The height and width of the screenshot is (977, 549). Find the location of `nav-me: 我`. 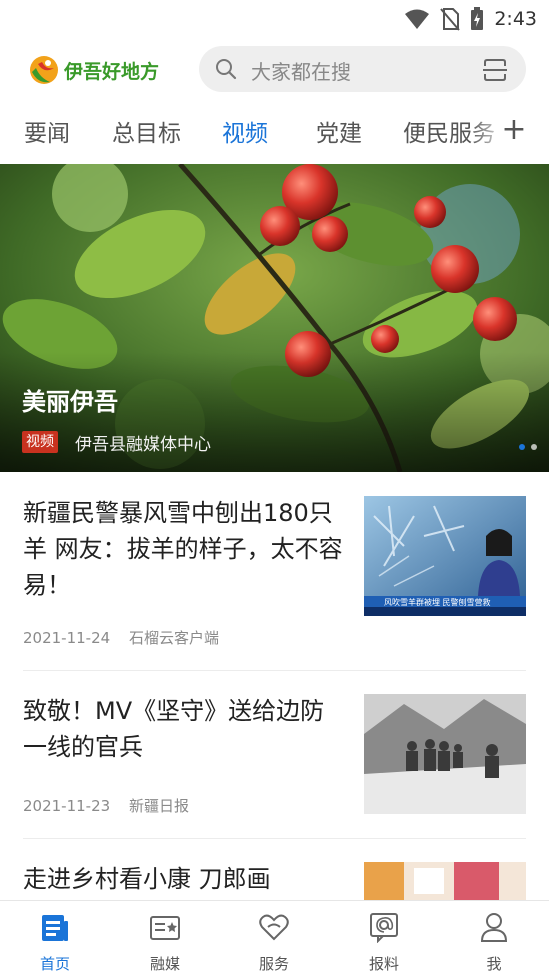

nav-me: 我 is located at coordinates (494, 939).